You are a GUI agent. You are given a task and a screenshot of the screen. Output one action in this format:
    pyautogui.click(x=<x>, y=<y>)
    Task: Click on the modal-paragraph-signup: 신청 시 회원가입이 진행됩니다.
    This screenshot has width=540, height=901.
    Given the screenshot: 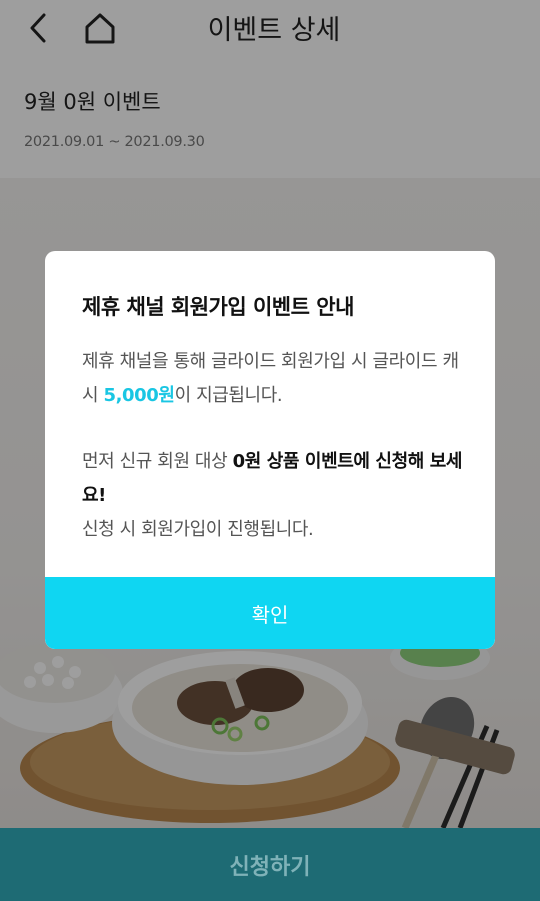 What is the action you would take?
    pyautogui.click(x=198, y=529)
    